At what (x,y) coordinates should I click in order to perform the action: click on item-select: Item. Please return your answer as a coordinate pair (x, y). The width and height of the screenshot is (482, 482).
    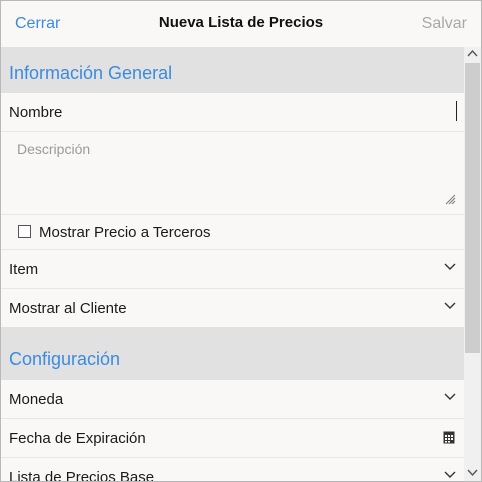
    Looking at the image, I should click on (232, 269).